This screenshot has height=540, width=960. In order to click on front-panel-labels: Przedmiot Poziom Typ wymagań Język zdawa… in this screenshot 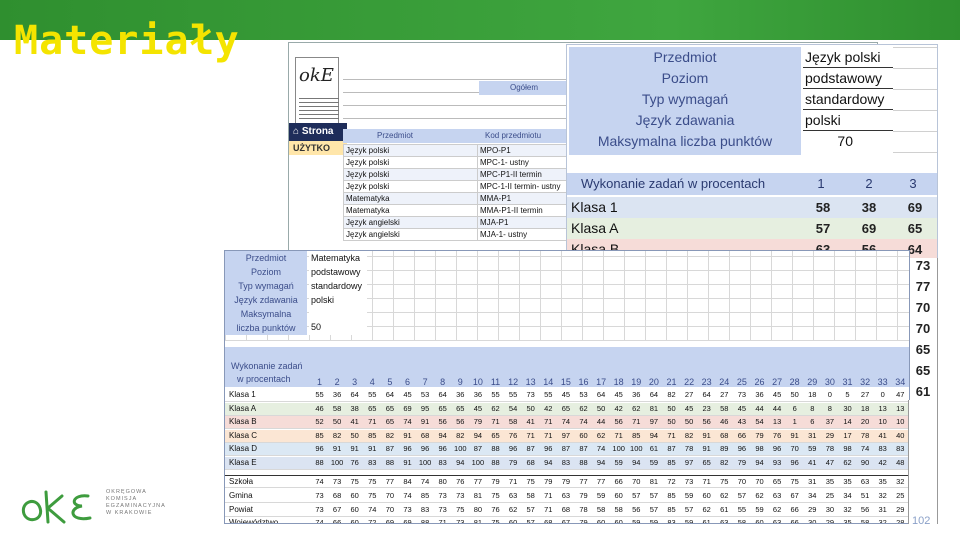, I will do `click(266, 293)`.